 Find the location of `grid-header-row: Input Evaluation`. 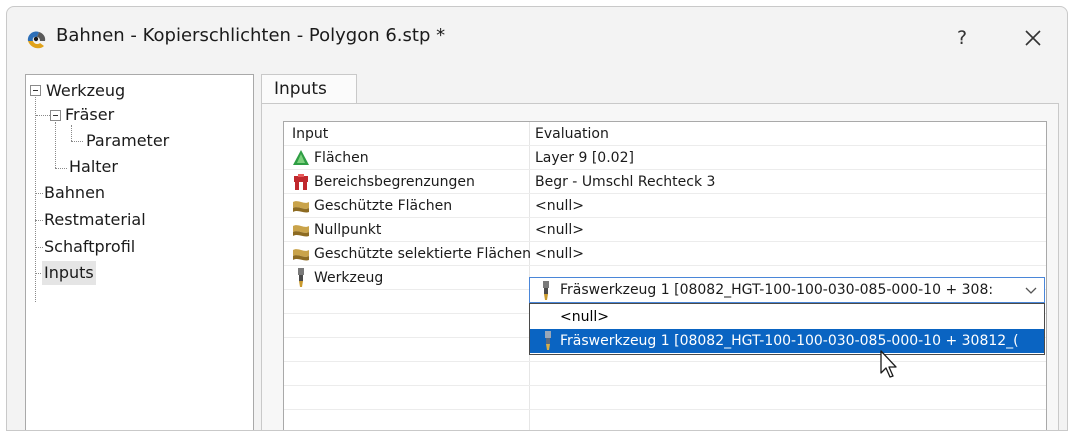

grid-header-row: Input Evaluation is located at coordinates (665, 134).